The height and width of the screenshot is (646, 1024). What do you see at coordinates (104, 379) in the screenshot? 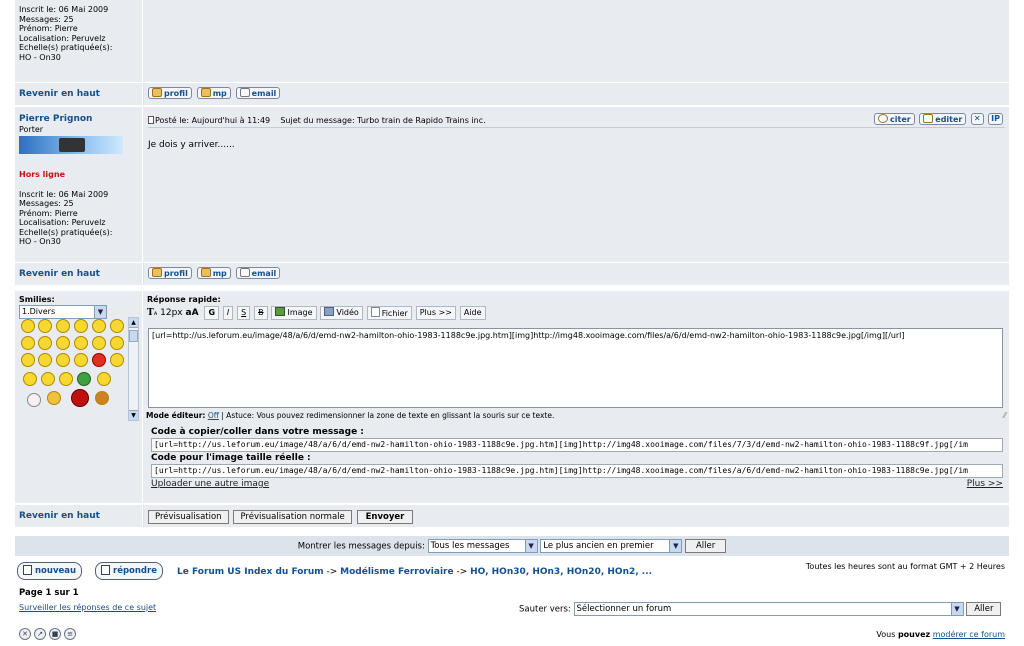
I see `thumbs-up-icon` at bounding box center [104, 379].